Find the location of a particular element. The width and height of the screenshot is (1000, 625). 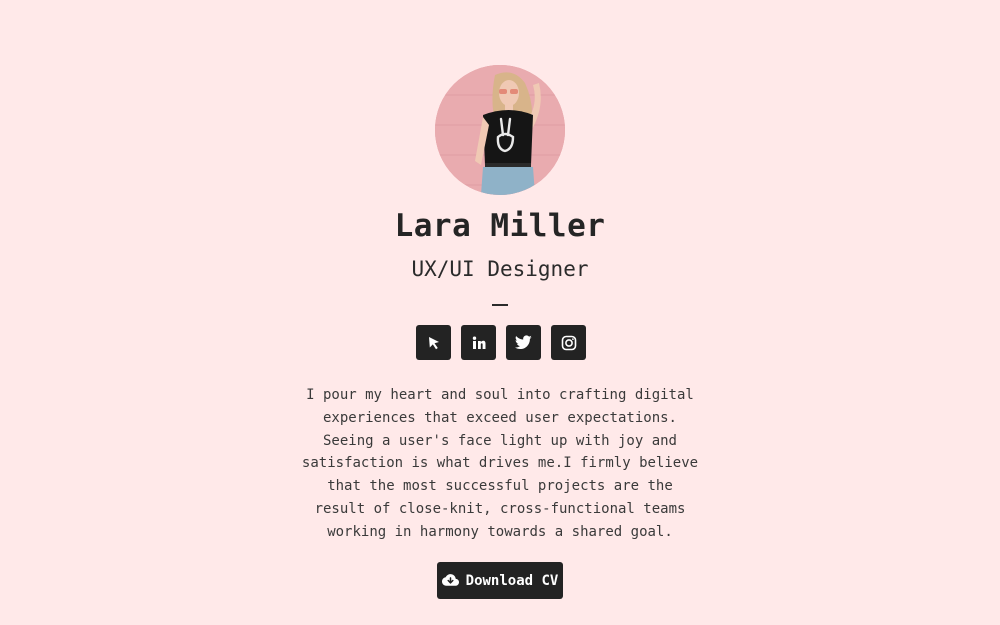

divider is located at coordinates (500, 305).